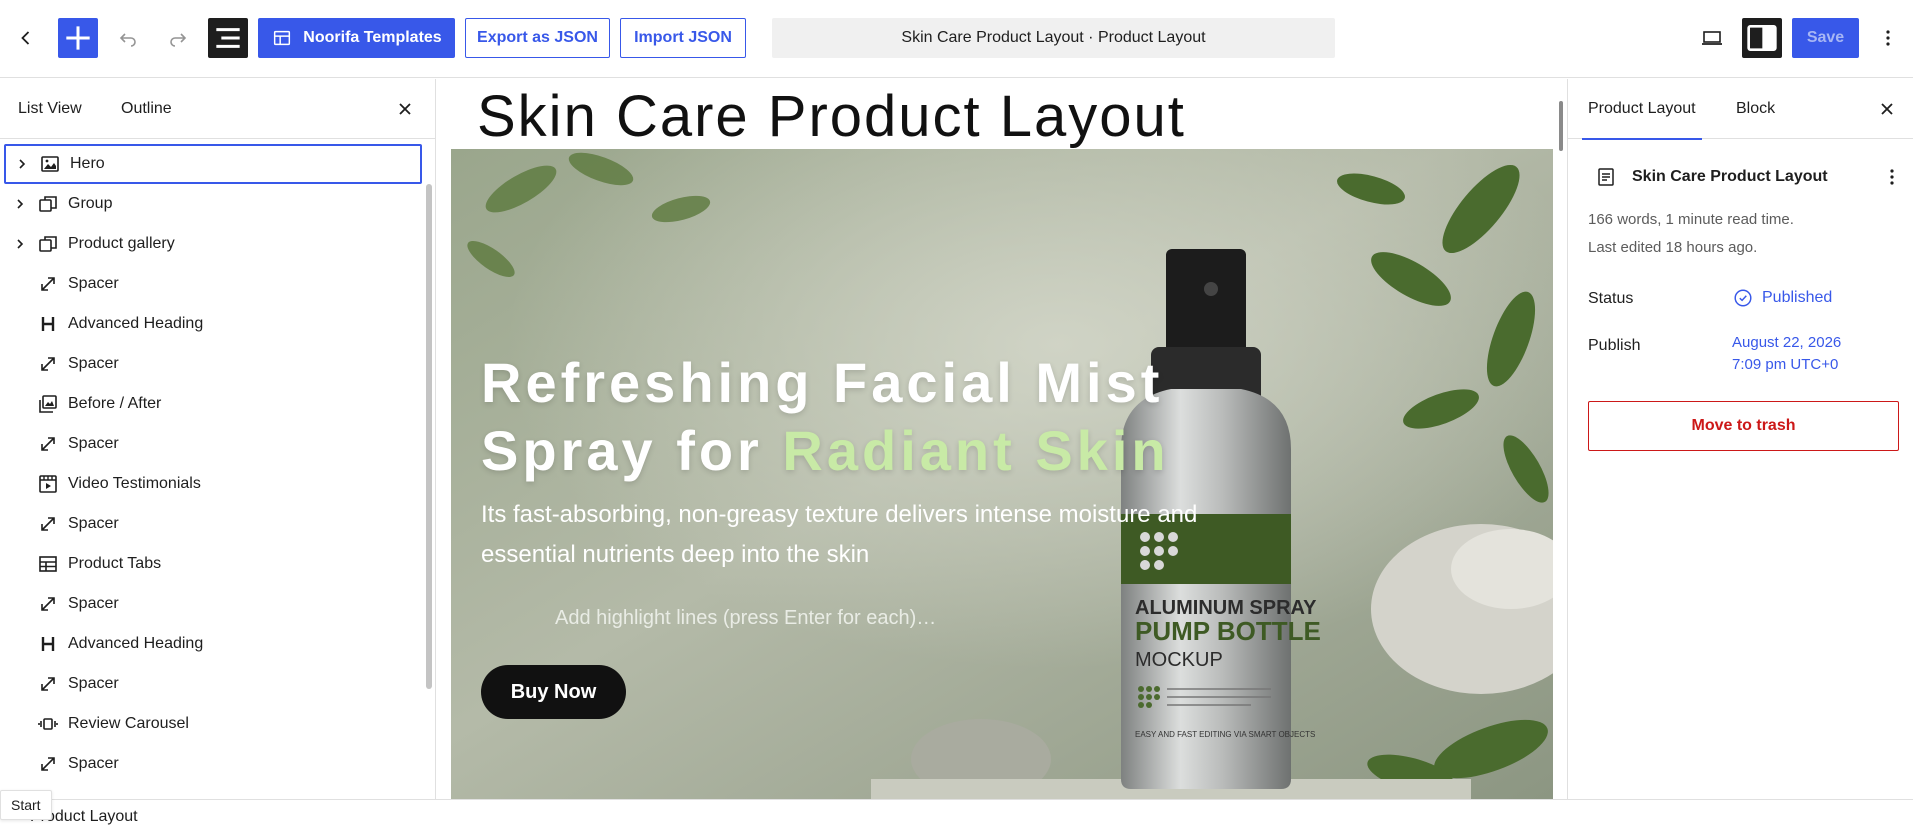 The image size is (1913, 832). Describe the element at coordinates (1606, 177) in the screenshot. I see `page-icon` at that location.